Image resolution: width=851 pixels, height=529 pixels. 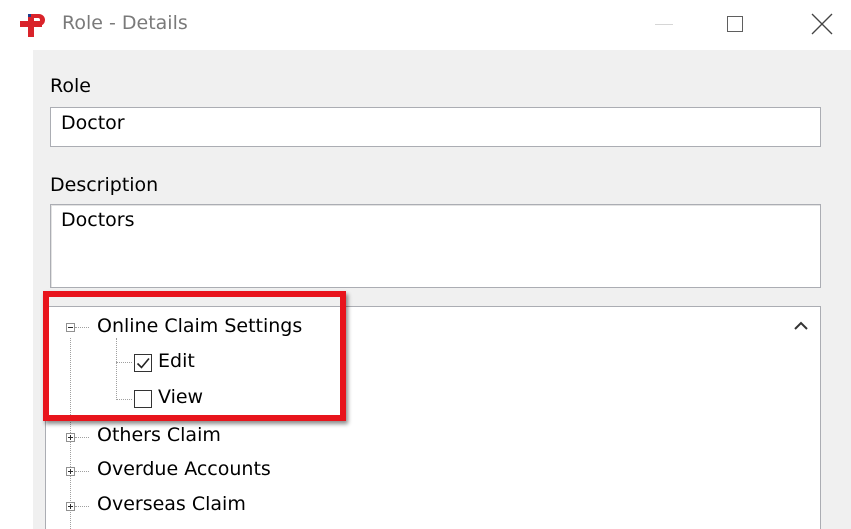 I want to click on minimize-button, so click(x=664, y=24).